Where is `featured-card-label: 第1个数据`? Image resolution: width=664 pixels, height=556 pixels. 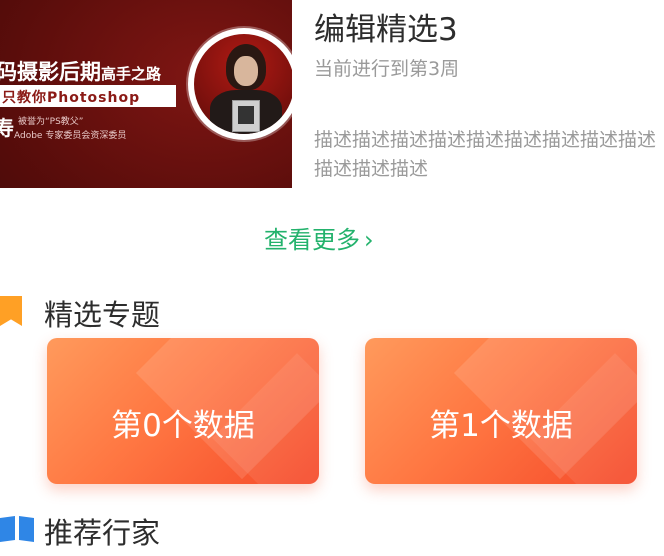
featured-card-label: 第1个数据 is located at coordinates (501, 426).